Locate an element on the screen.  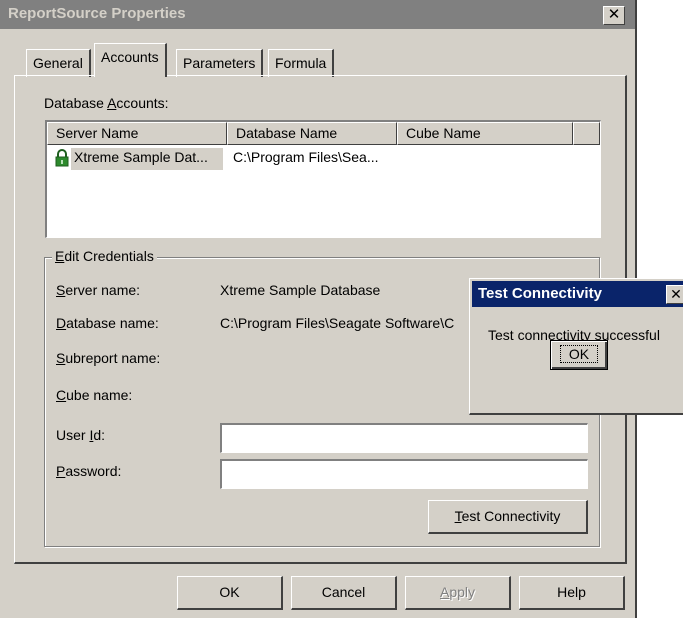
window-title: ReportSource Properties is located at coordinates (97, 13).